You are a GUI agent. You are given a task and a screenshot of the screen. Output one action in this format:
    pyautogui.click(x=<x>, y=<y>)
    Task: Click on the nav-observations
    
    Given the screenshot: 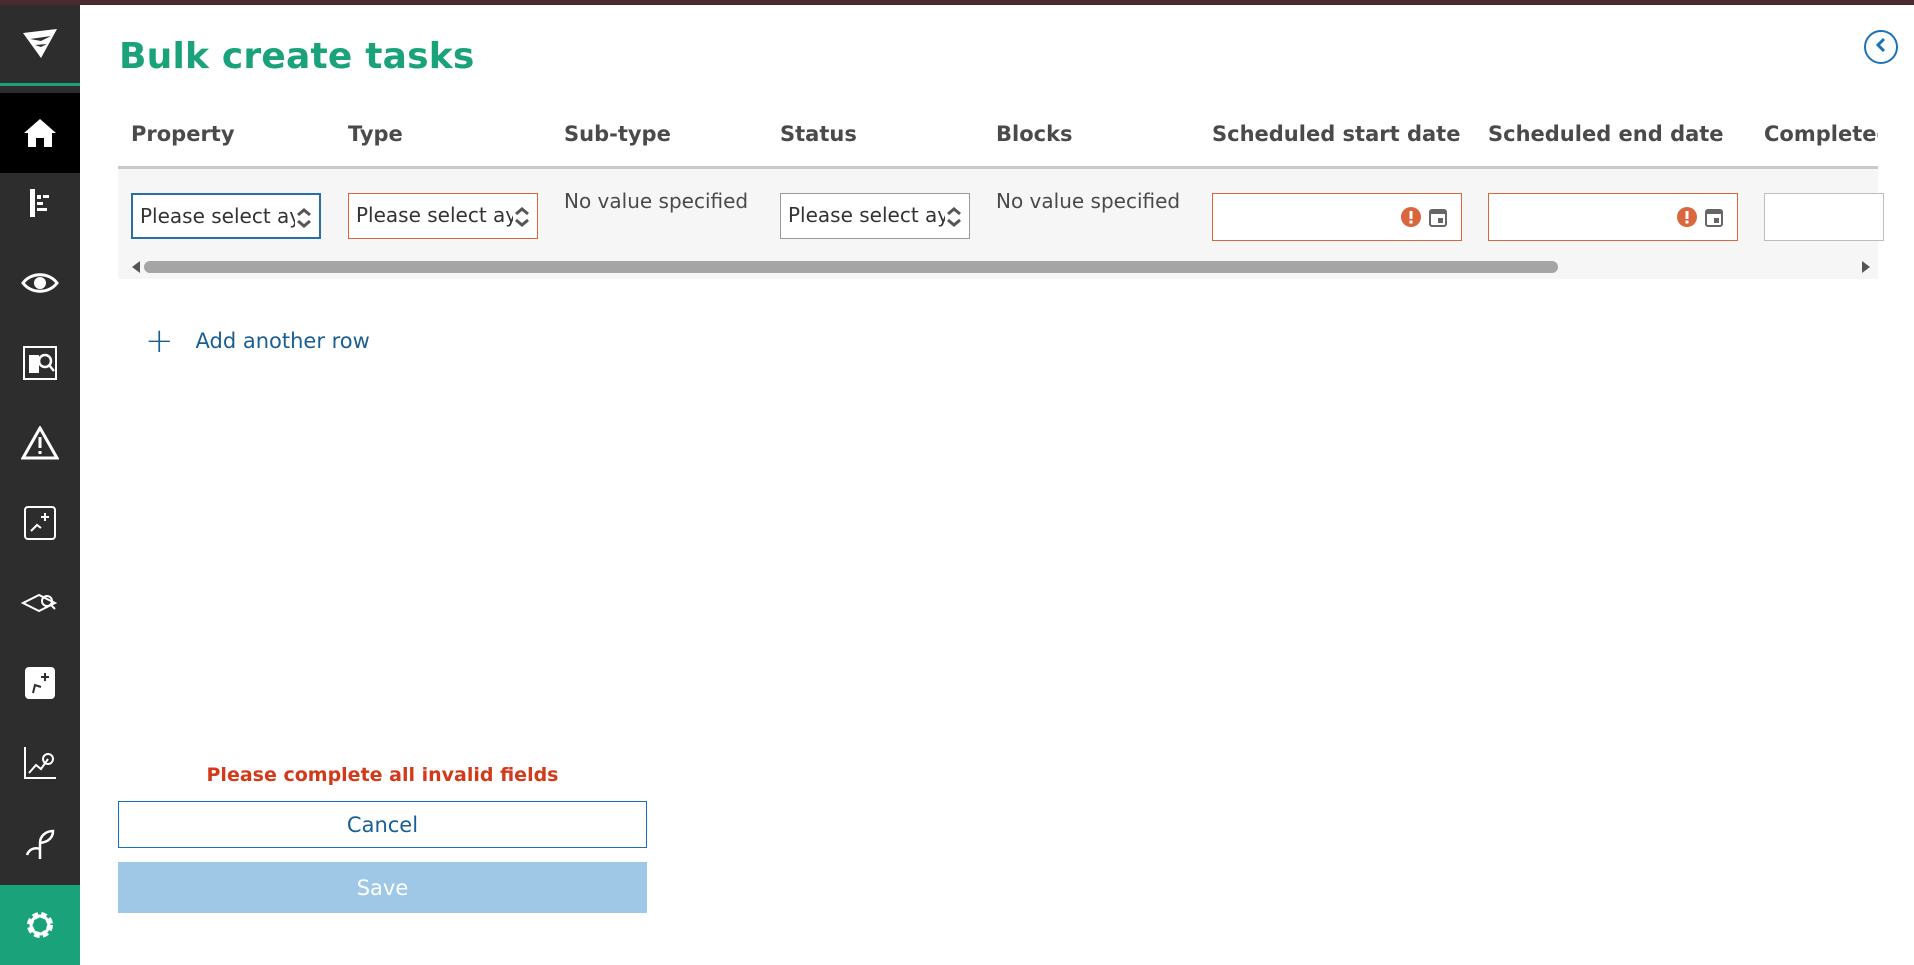 What is the action you would take?
    pyautogui.click(x=40, y=283)
    